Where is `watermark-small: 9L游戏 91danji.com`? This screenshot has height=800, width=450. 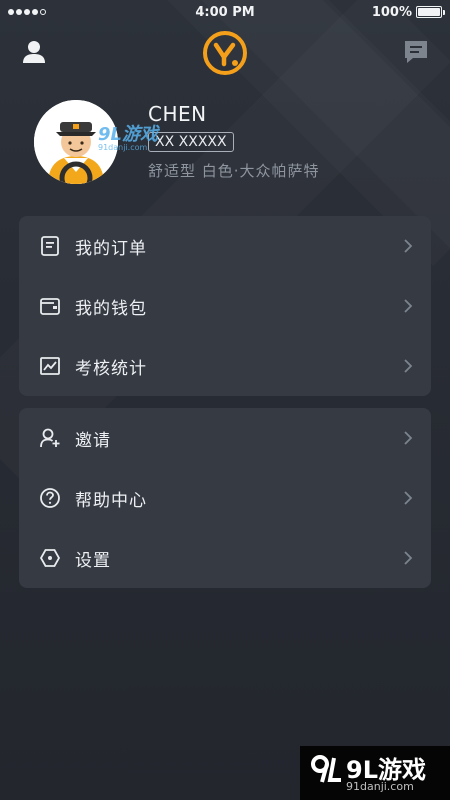 watermark-small: 9L游戏 91danji.com is located at coordinates (128, 136).